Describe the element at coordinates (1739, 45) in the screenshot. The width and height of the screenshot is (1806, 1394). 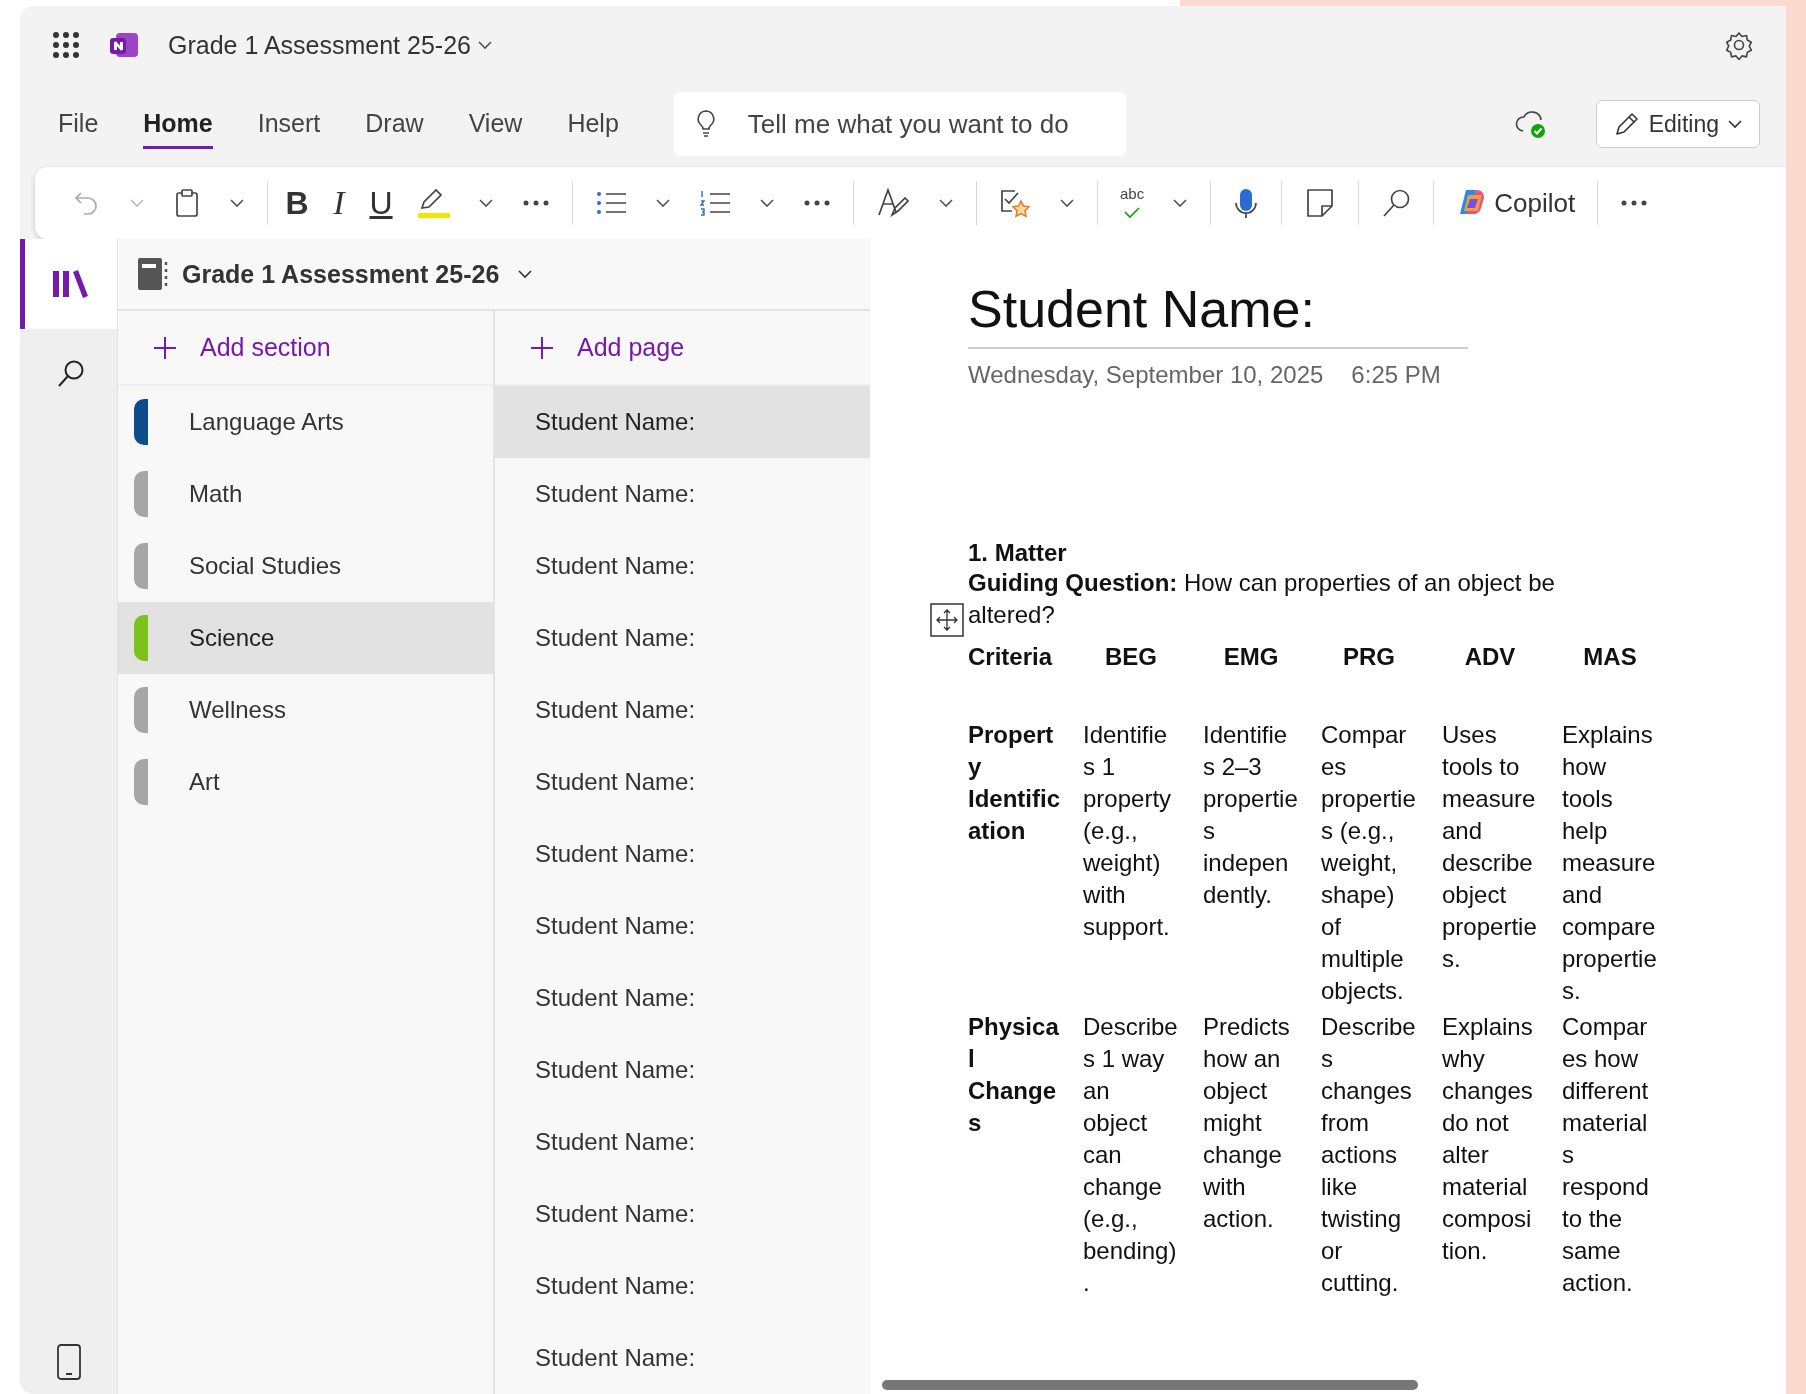
I see `settings-icon` at that location.